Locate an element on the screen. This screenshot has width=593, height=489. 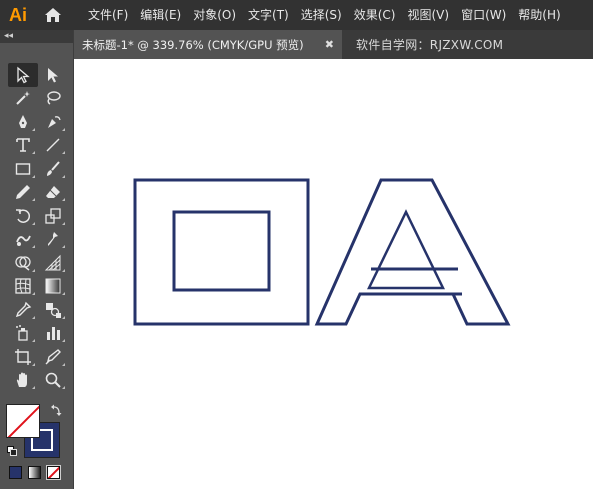
symbol-sprayer-icon is located at coordinates (22, 333).